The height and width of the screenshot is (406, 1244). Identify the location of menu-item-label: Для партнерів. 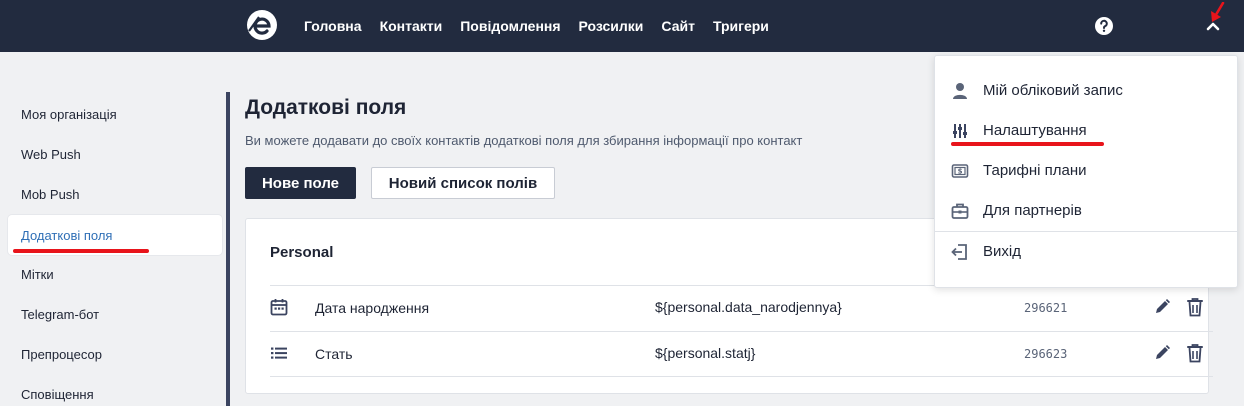
(1032, 210).